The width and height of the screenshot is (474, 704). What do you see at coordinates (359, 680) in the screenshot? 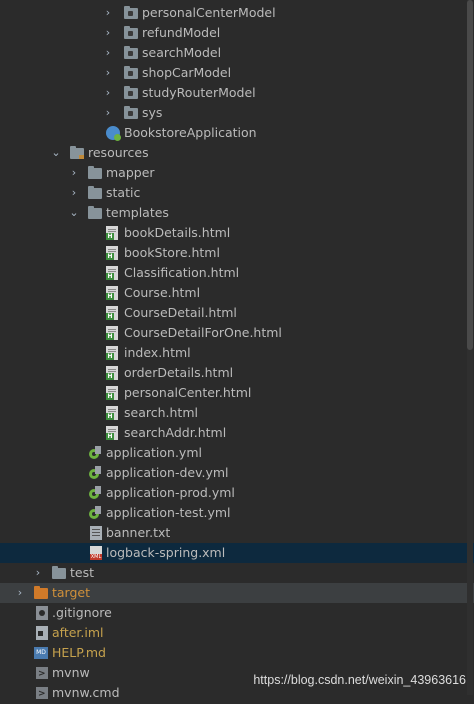
I see `watermark: https://blog.csdn.net/weixin_43963616` at bounding box center [359, 680].